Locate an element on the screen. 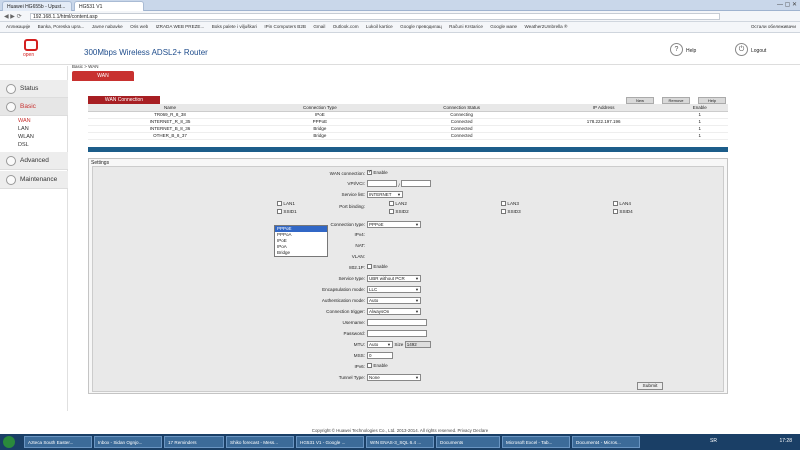 The width and height of the screenshot is (800, 450). ipv6-checkbox is located at coordinates (369, 366).